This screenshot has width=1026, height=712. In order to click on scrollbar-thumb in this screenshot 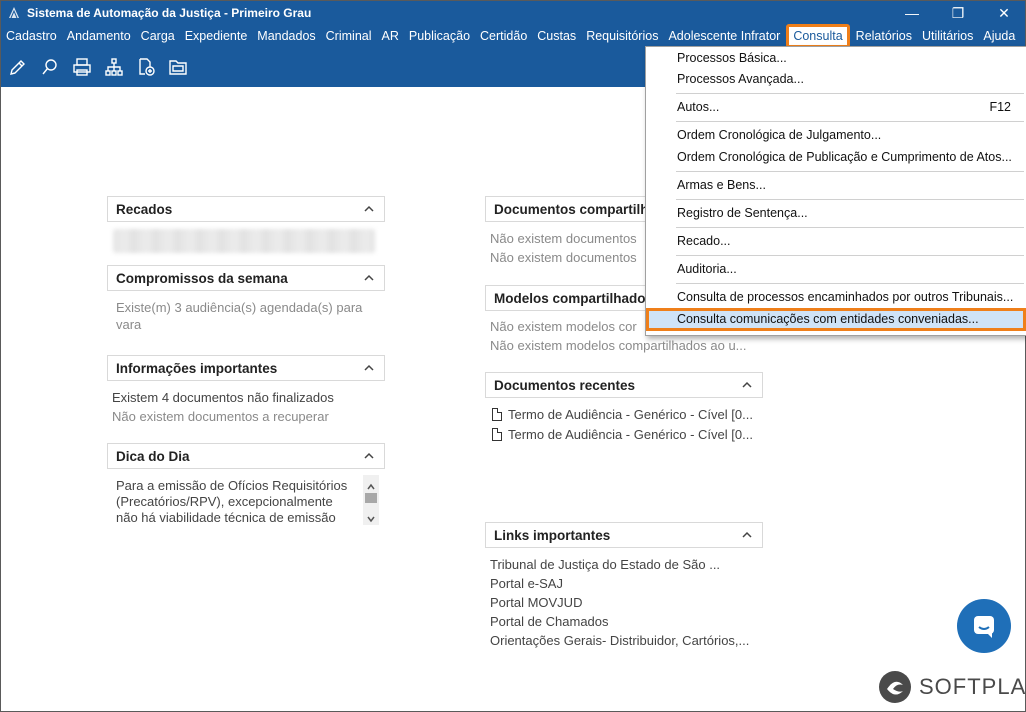, I will do `click(371, 498)`.